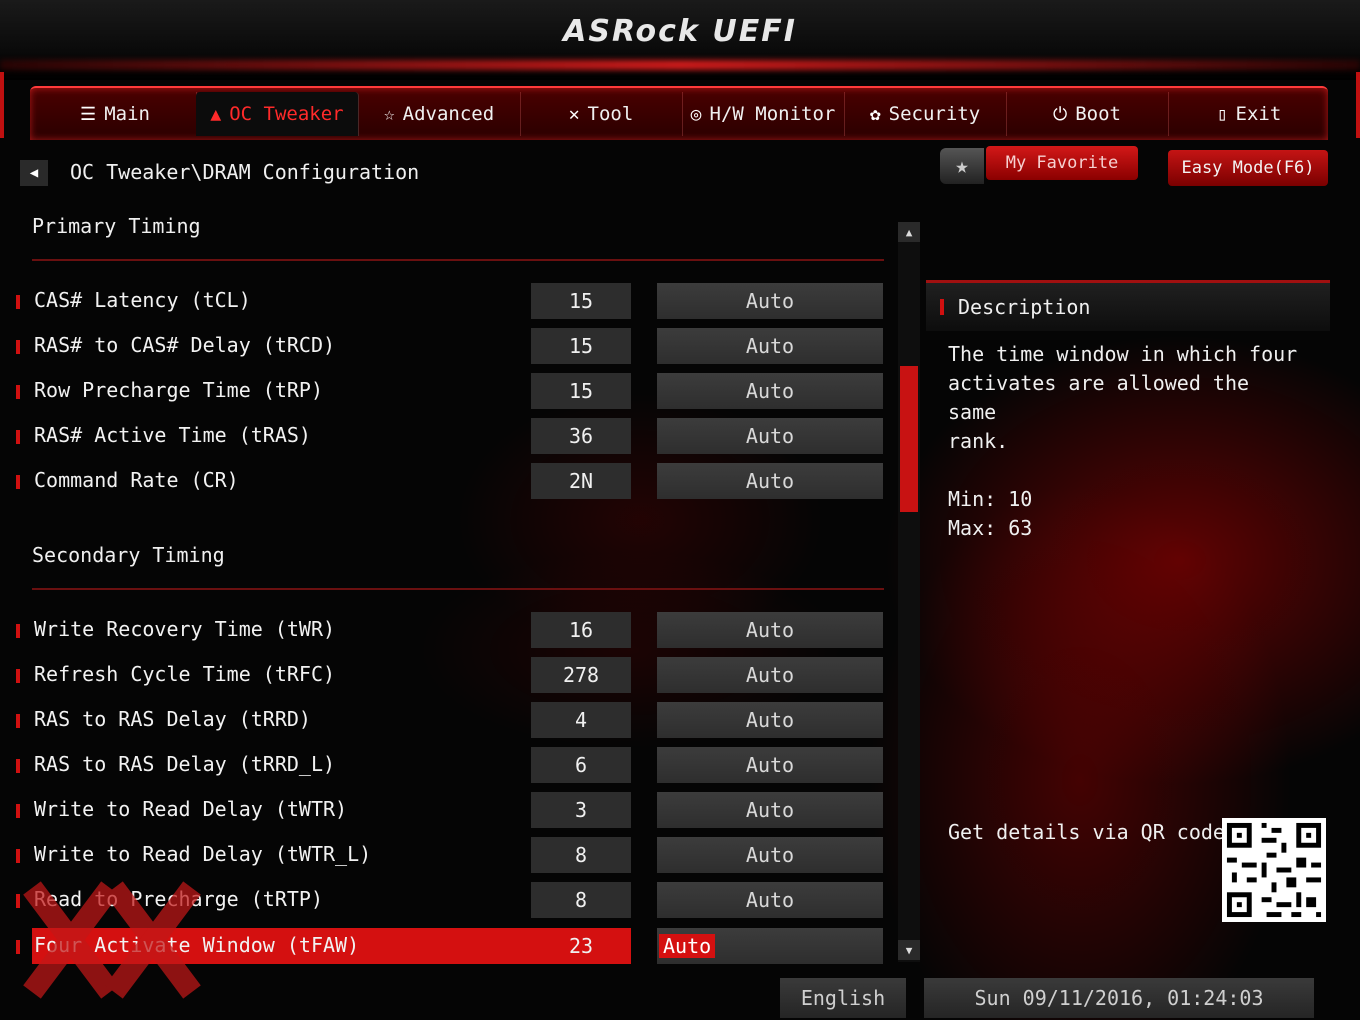  What do you see at coordinates (2, 105) in the screenshot?
I see `left-edge-accent` at bounding box center [2, 105].